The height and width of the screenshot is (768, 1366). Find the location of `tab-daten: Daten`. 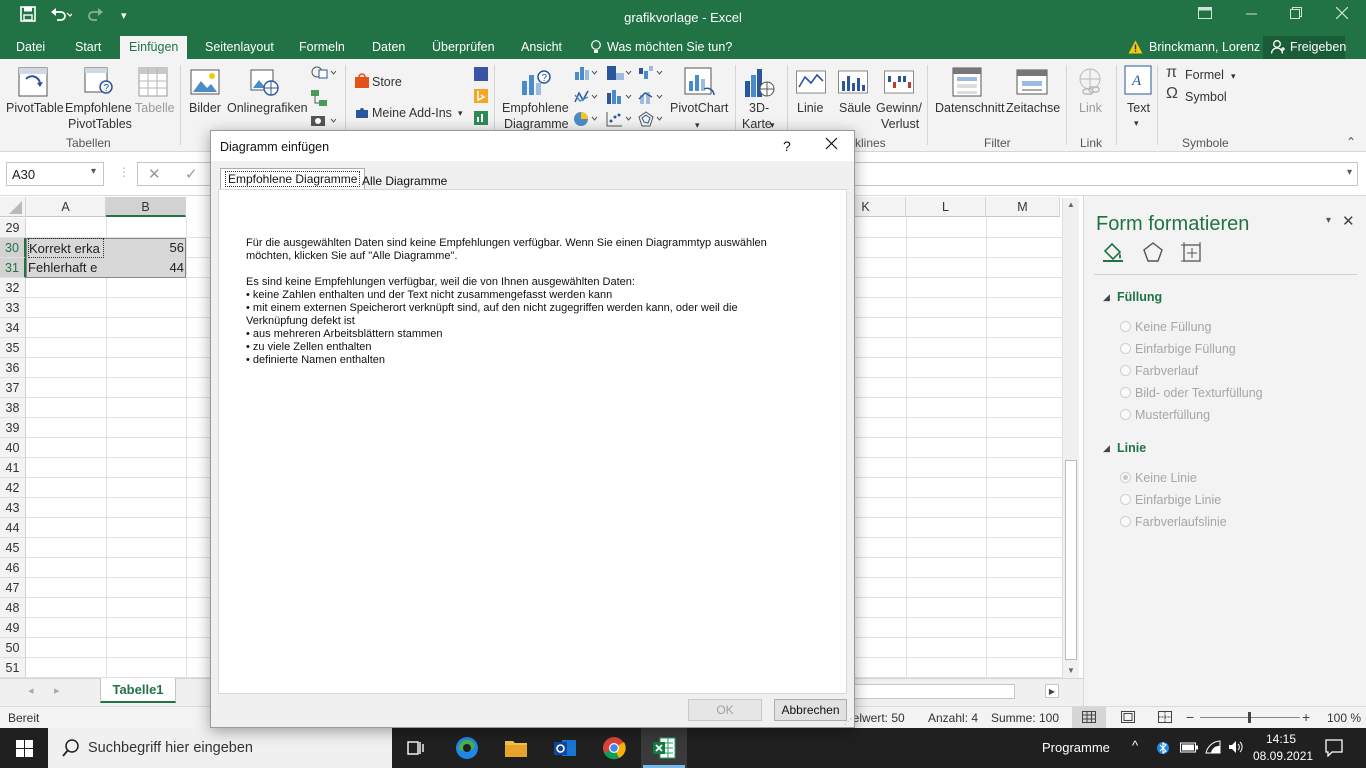

tab-daten: Daten is located at coordinates (388, 47).